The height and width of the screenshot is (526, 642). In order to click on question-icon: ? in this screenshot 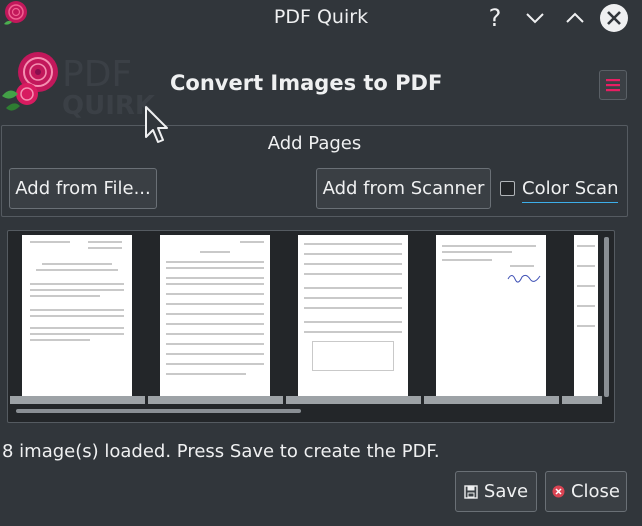, I will do `click(495, 18)`.